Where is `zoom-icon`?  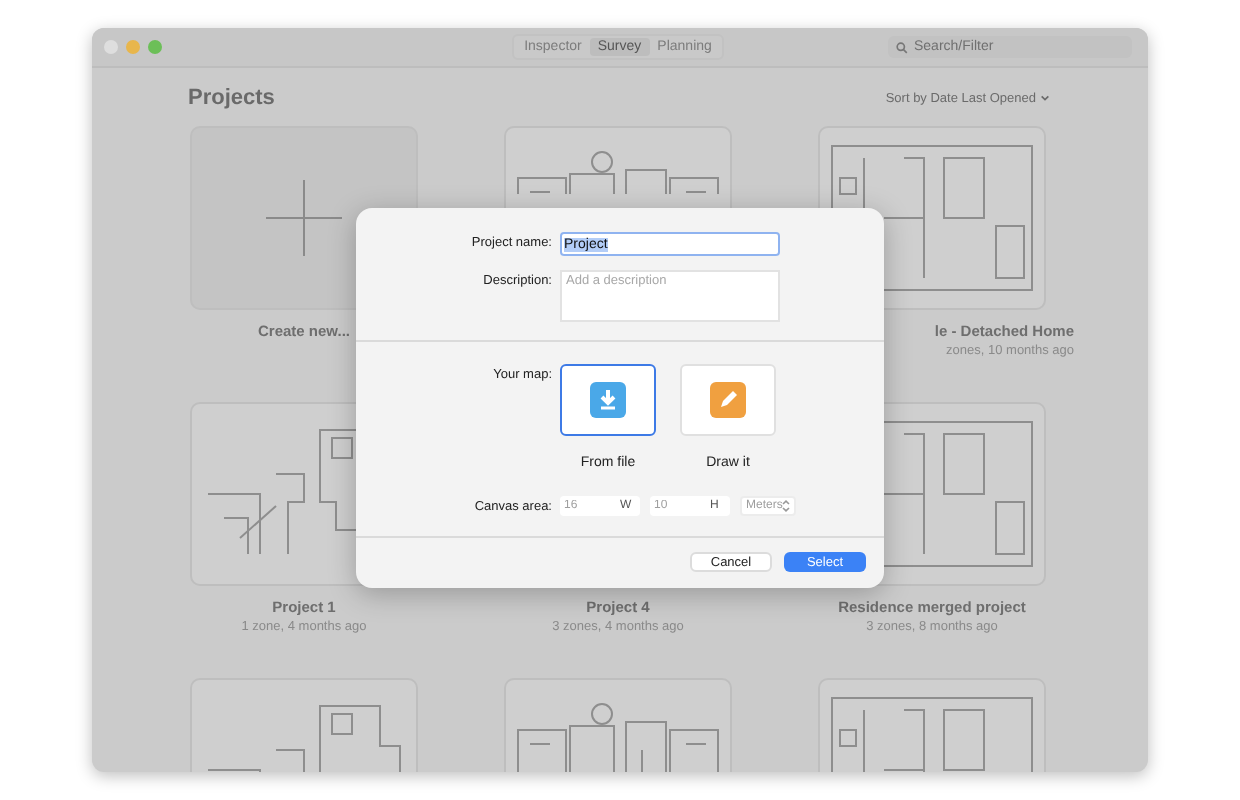 zoom-icon is located at coordinates (155, 47).